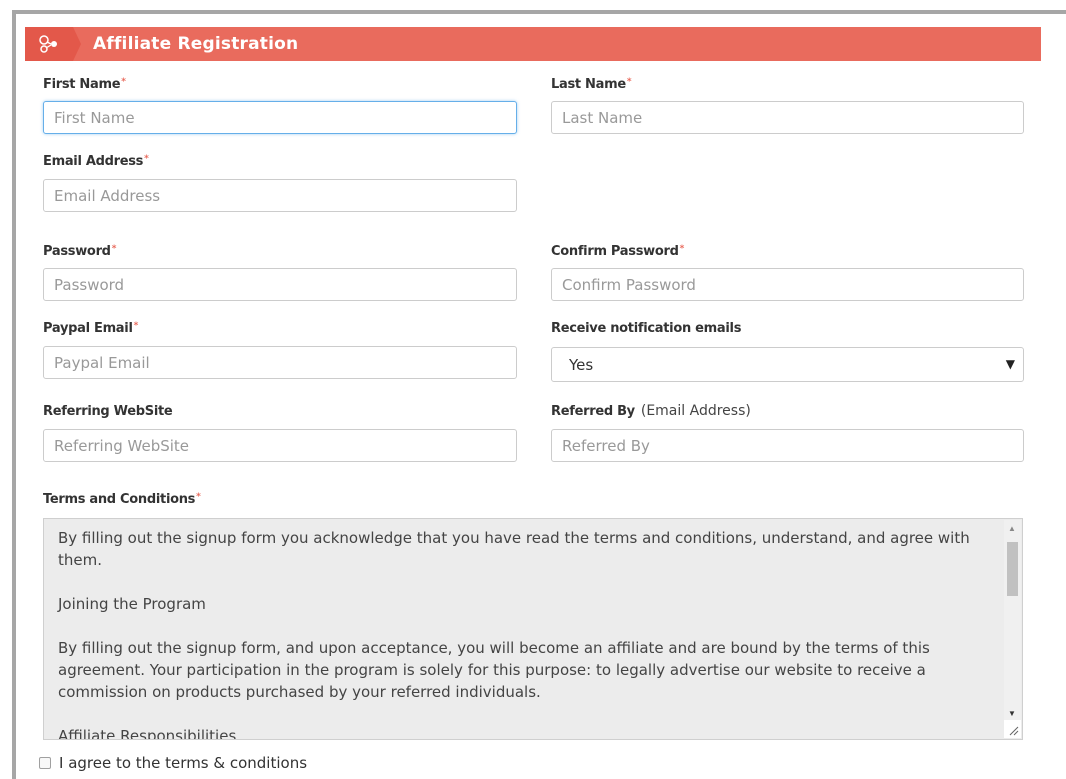  What do you see at coordinates (539, 12) in the screenshot?
I see `window-frame-top` at bounding box center [539, 12].